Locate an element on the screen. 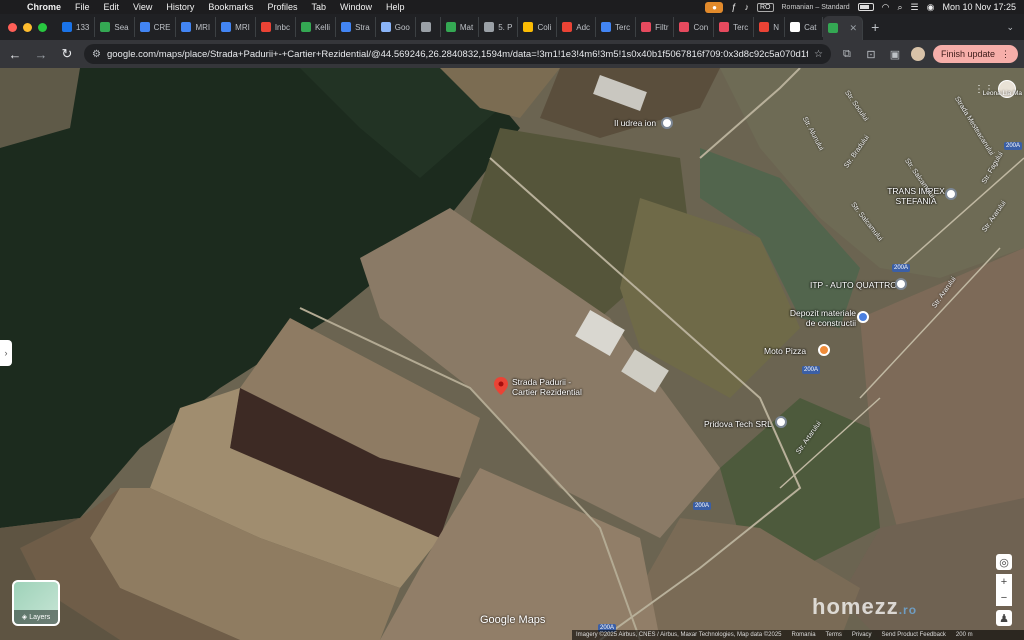 This screenshot has width=1024, height=640. poi-label-itp: ITP - AUTO QUATTRO is located at coordinates (853, 285).